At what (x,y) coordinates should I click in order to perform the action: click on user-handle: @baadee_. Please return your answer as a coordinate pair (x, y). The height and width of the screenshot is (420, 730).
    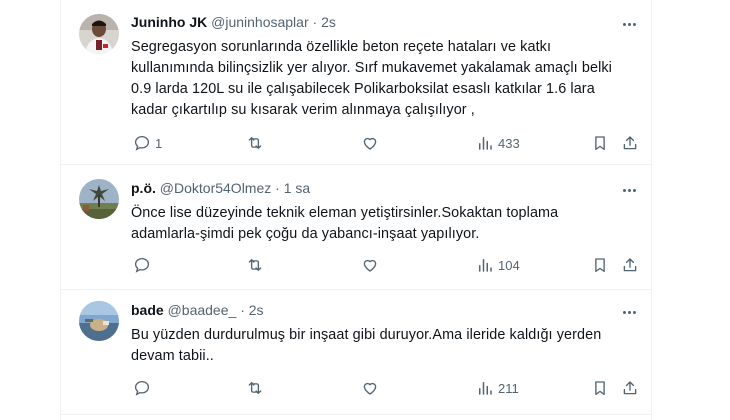
    Looking at the image, I should click on (202, 310).